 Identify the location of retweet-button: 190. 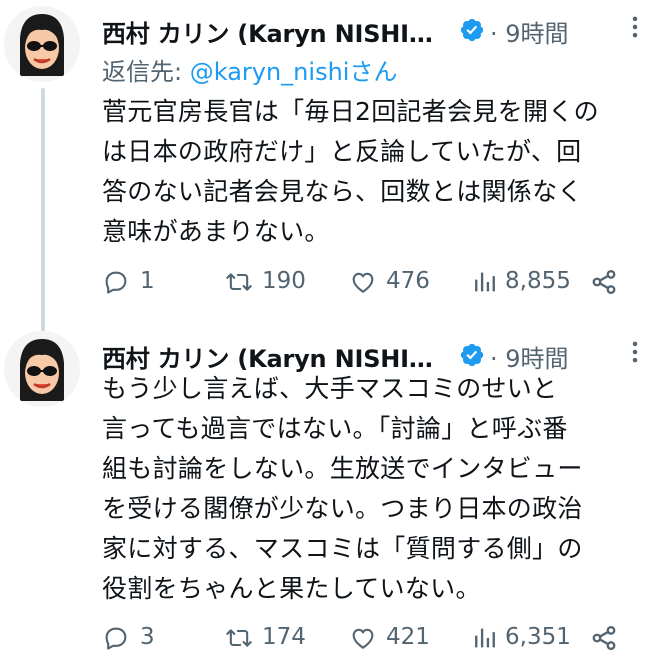
(269, 282).